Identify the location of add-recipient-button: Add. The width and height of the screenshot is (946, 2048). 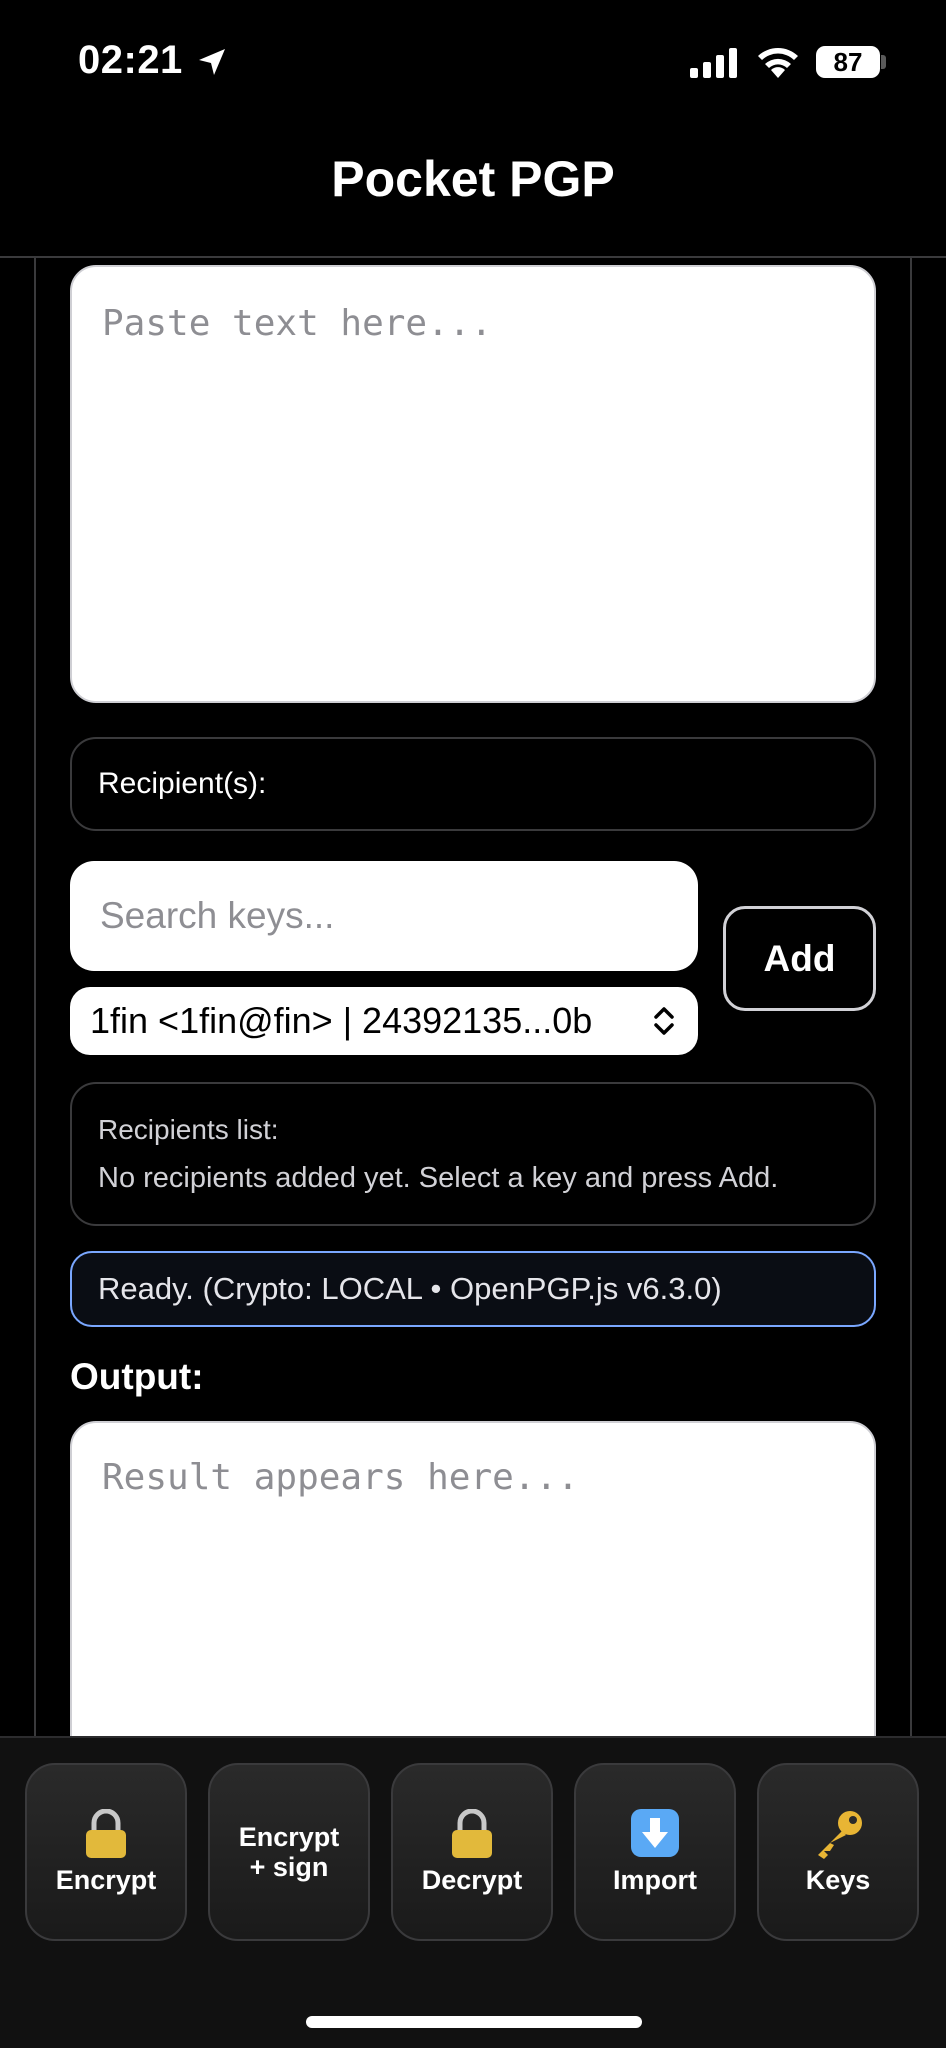
(799, 958).